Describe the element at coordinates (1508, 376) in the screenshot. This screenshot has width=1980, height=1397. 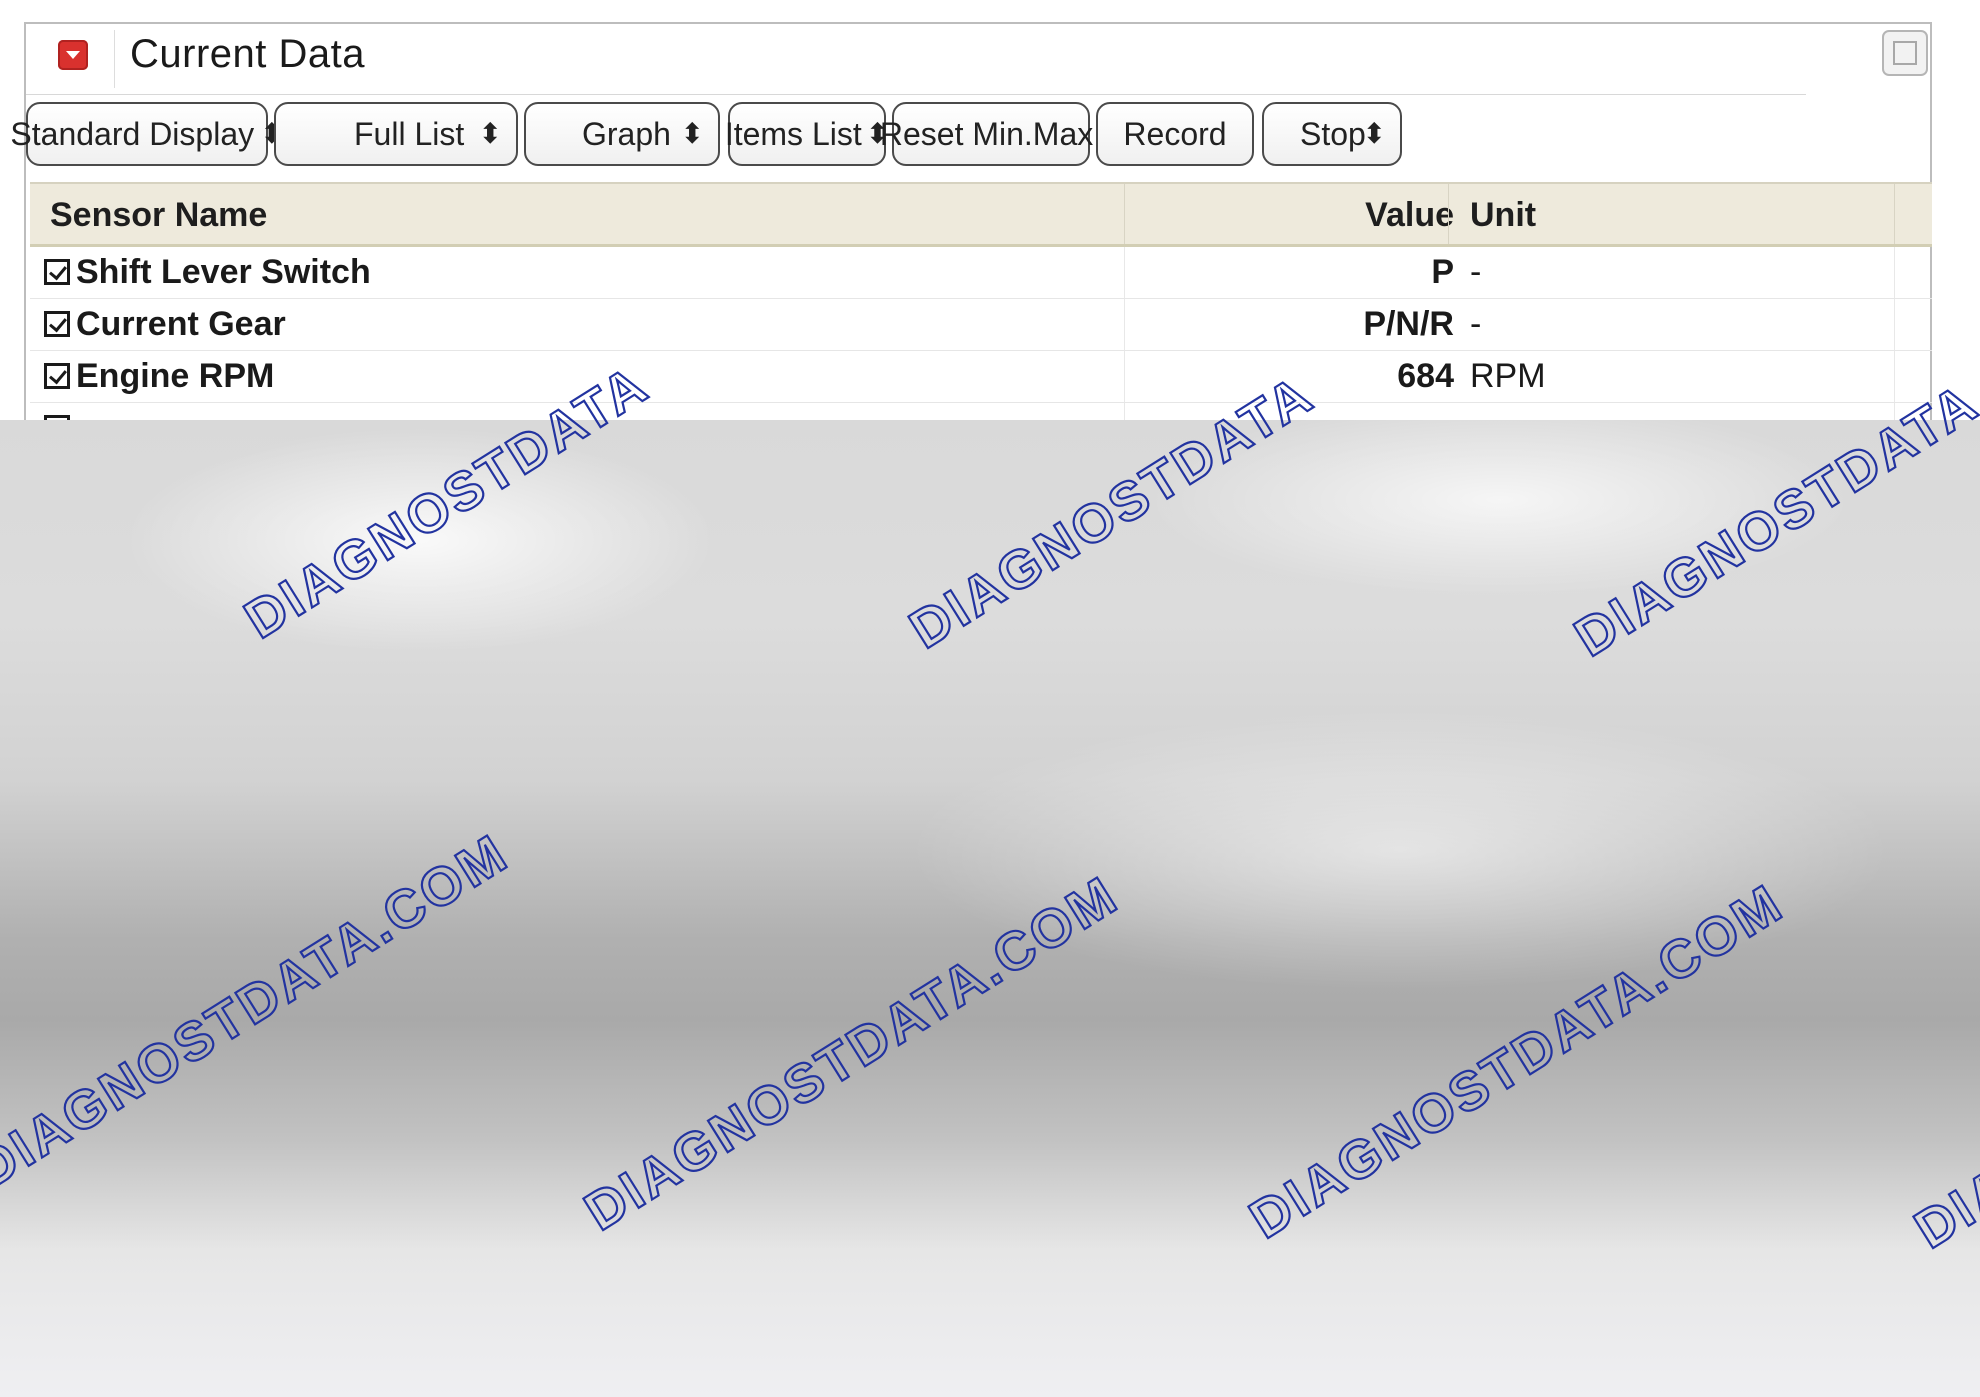
I see `sensor-unit-cell: RPM` at that location.